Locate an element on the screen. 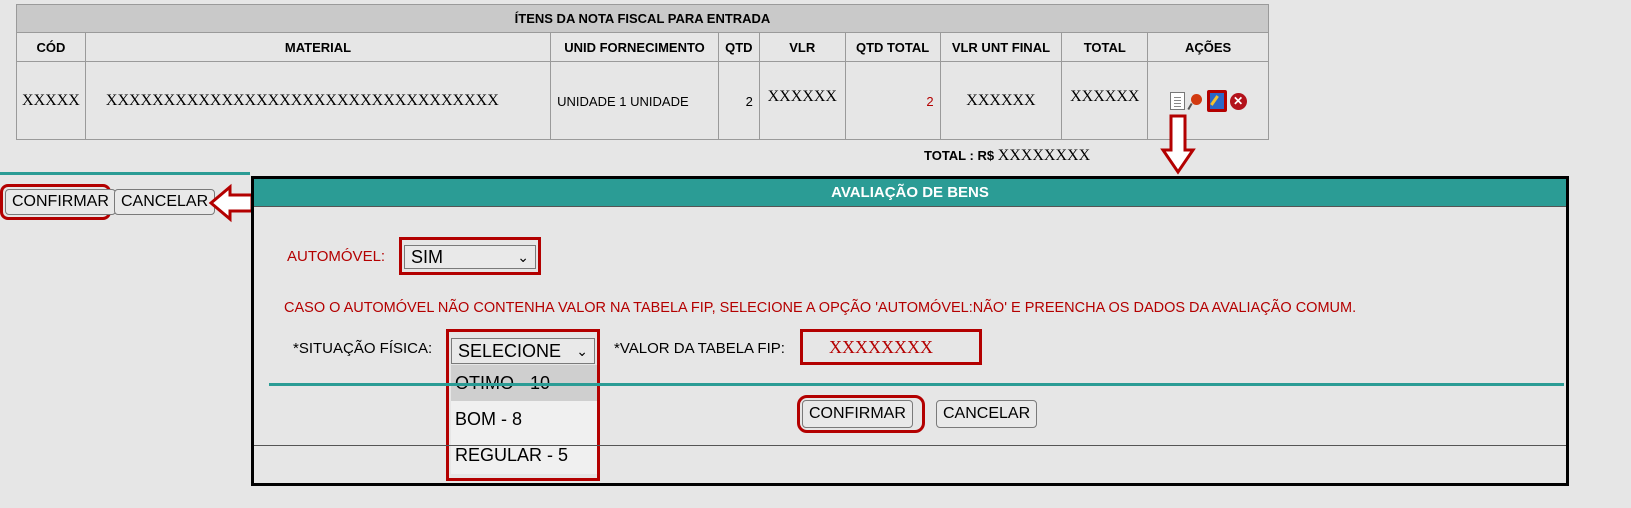 The image size is (1631, 508). arrow-left-annotation is located at coordinates (231, 203).